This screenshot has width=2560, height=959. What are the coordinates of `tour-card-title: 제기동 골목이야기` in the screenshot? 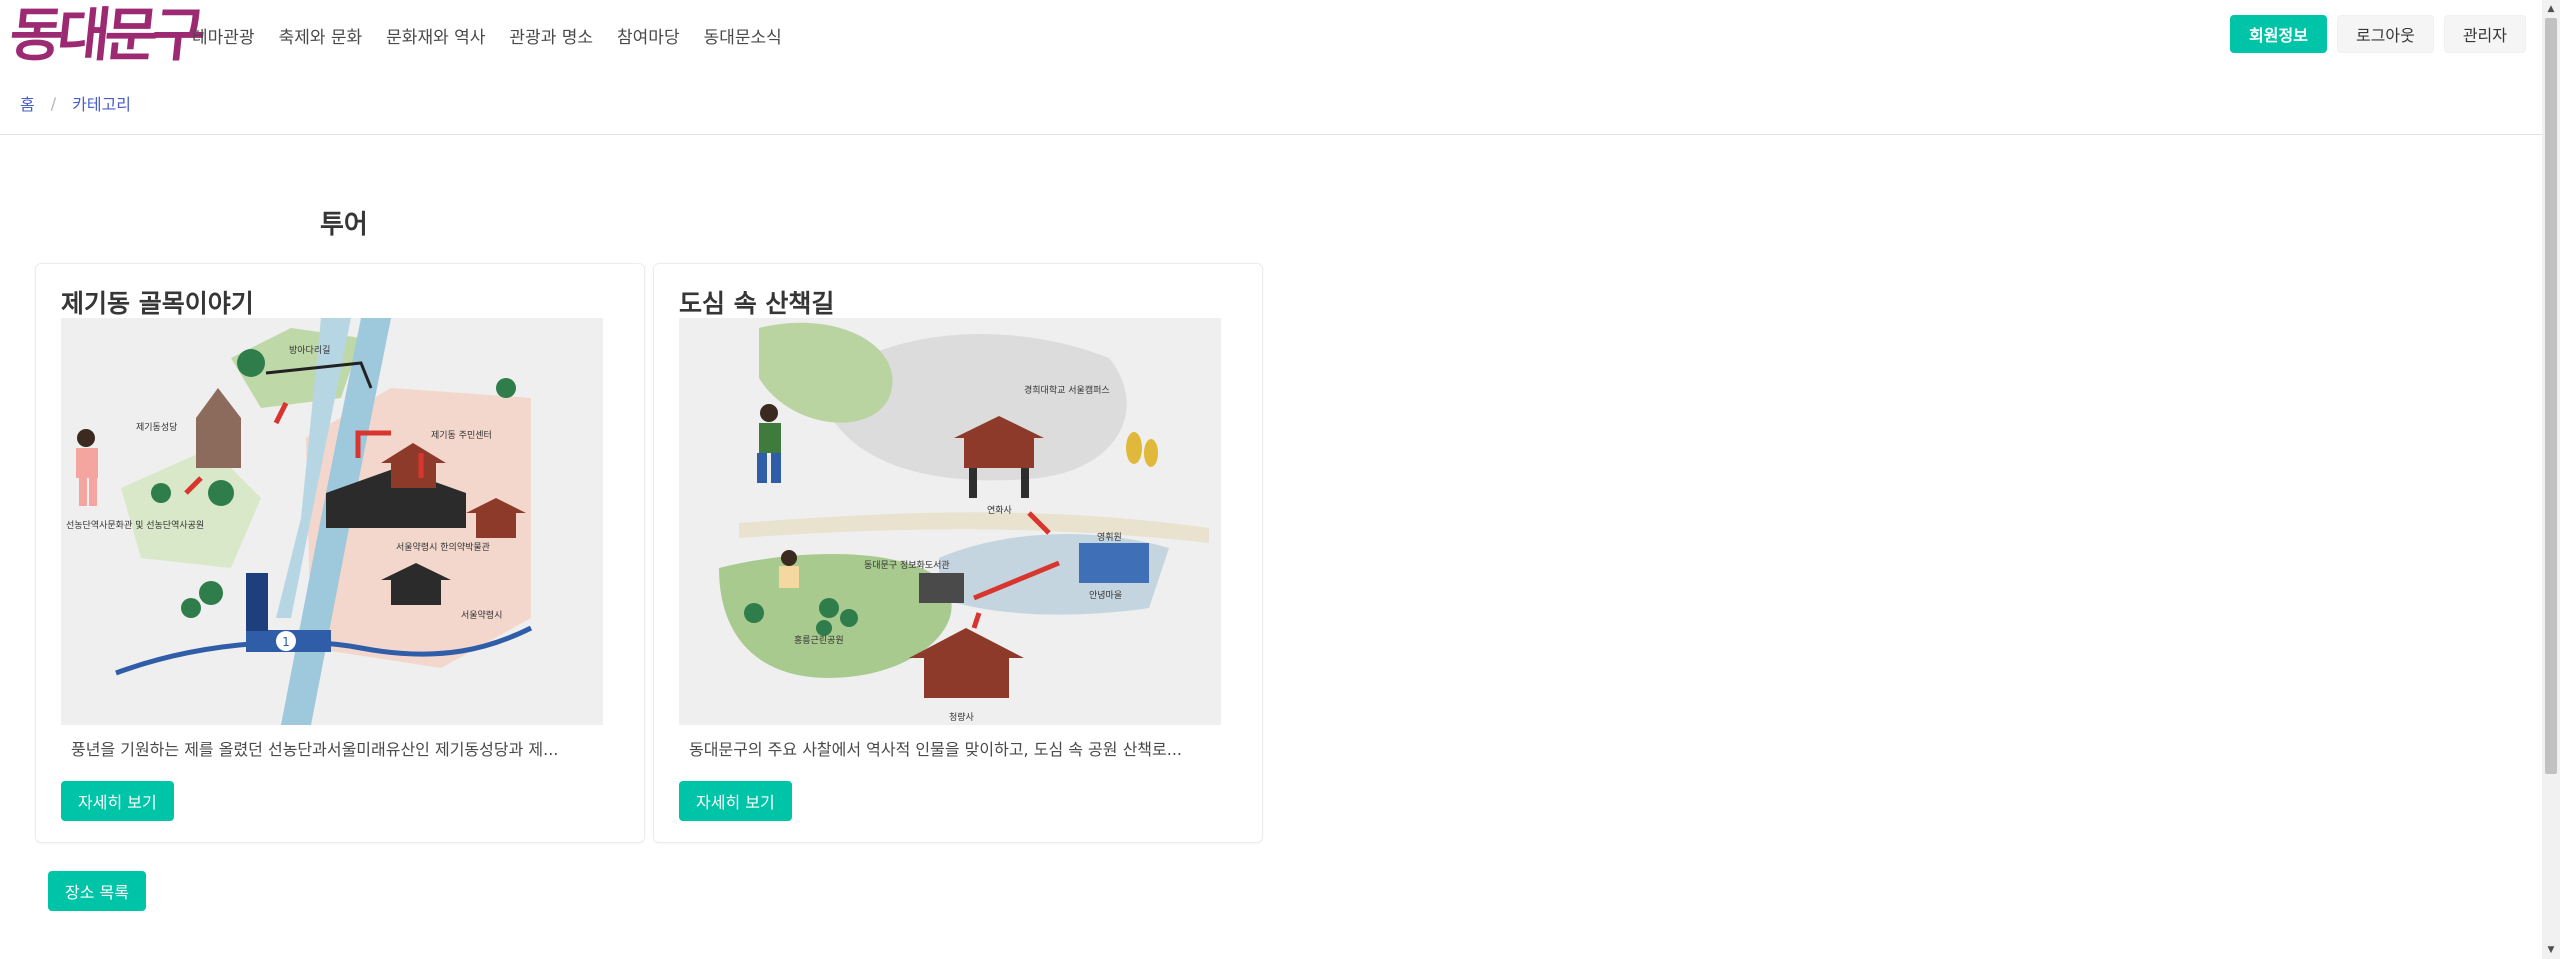 It's located at (157, 303).